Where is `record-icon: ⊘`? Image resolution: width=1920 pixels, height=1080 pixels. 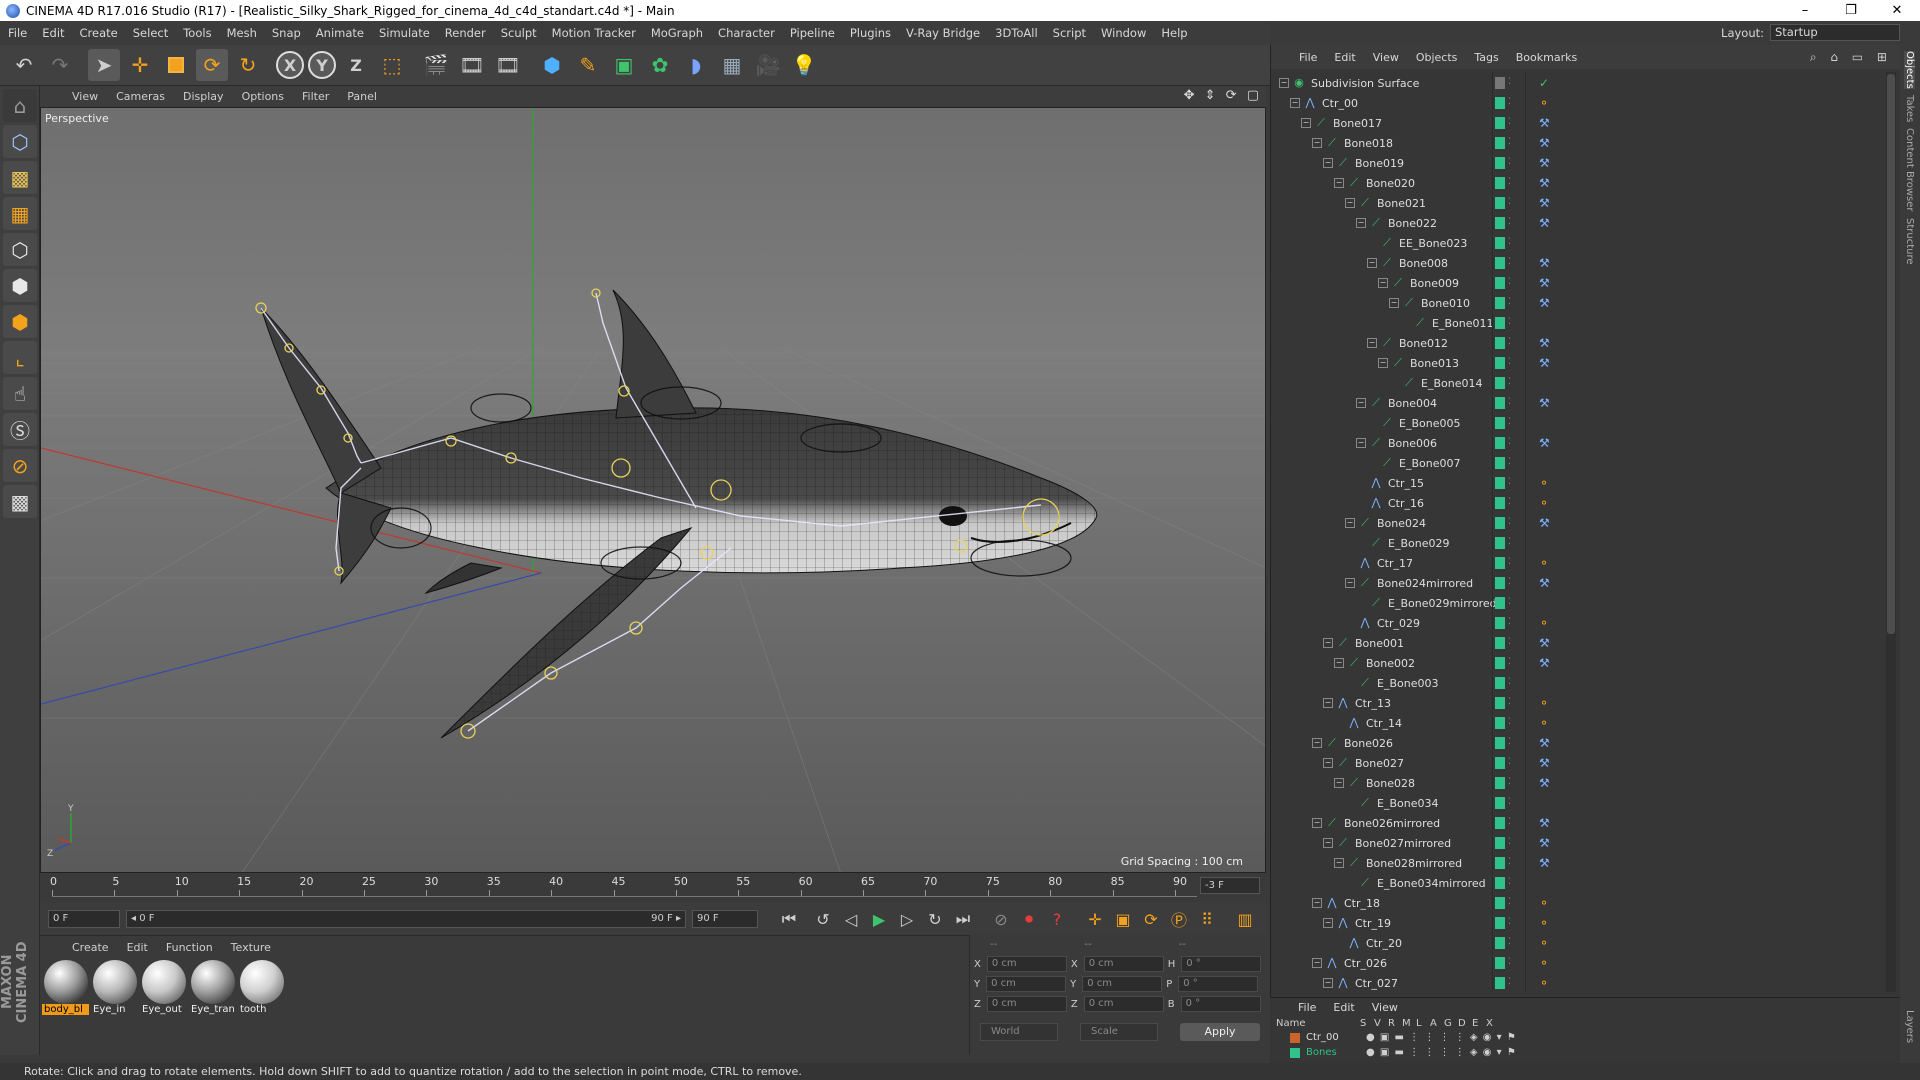
record-icon: ⊘ is located at coordinates (1001, 919).